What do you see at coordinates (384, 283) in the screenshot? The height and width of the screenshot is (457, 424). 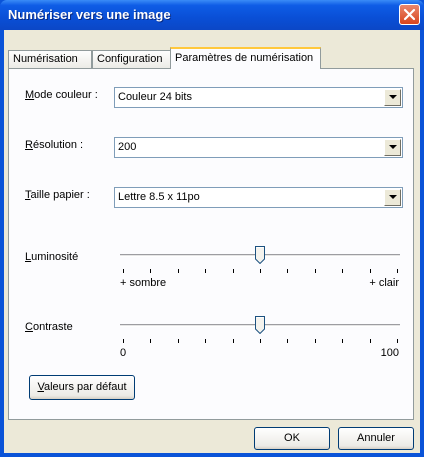 I see `brightness-max-label: + clair` at bounding box center [384, 283].